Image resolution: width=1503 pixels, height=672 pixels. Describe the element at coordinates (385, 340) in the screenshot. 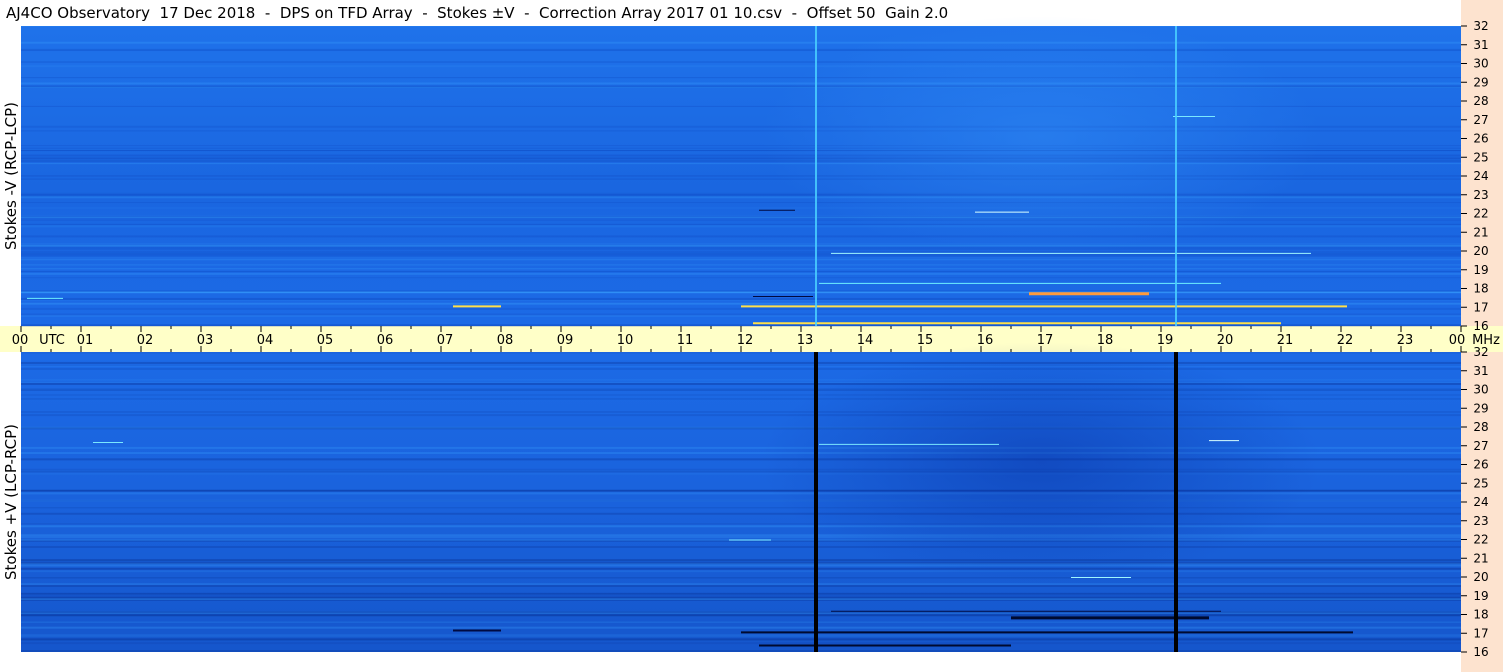

I see `time-axis-label: 06` at that location.